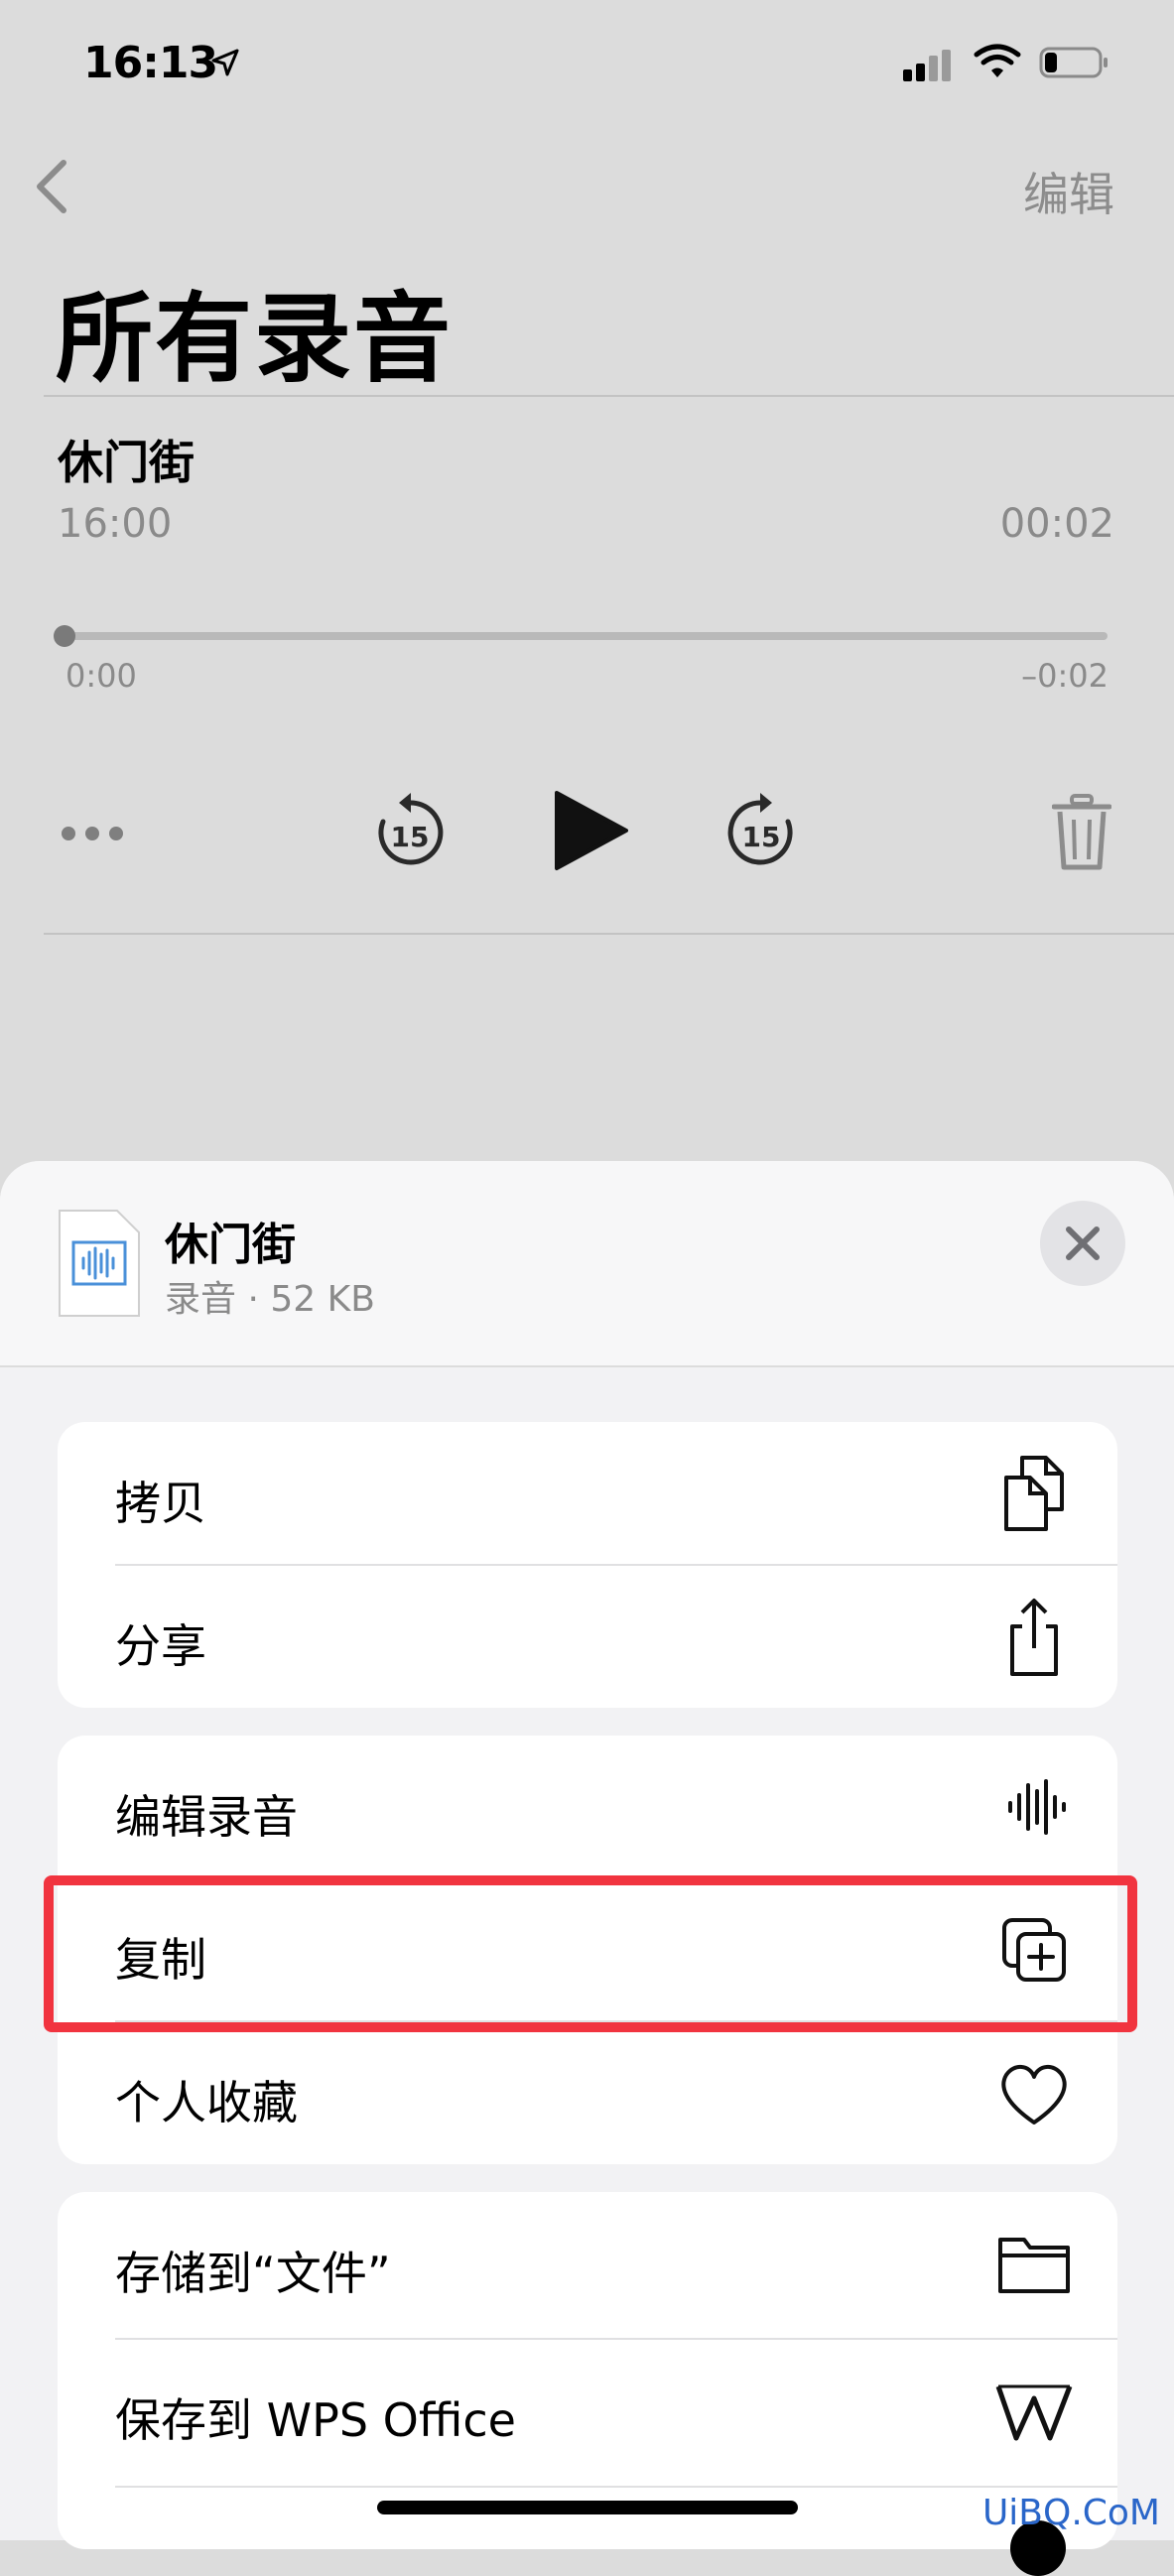  What do you see at coordinates (1034, 1494) in the screenshot?
I see `copy-icon` at bounding box center [1034, 1494].